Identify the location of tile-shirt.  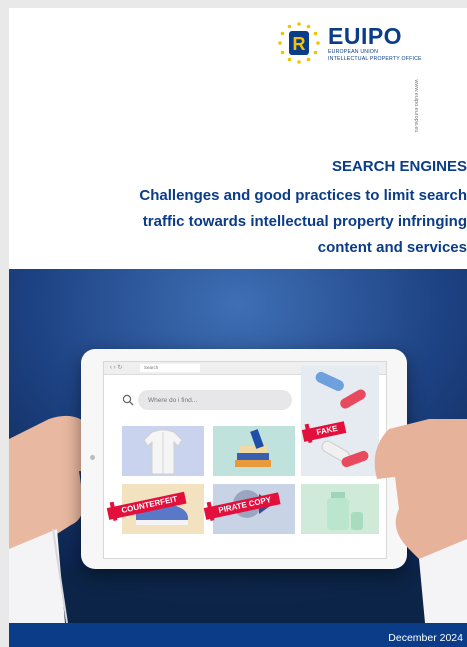
(163, 451).